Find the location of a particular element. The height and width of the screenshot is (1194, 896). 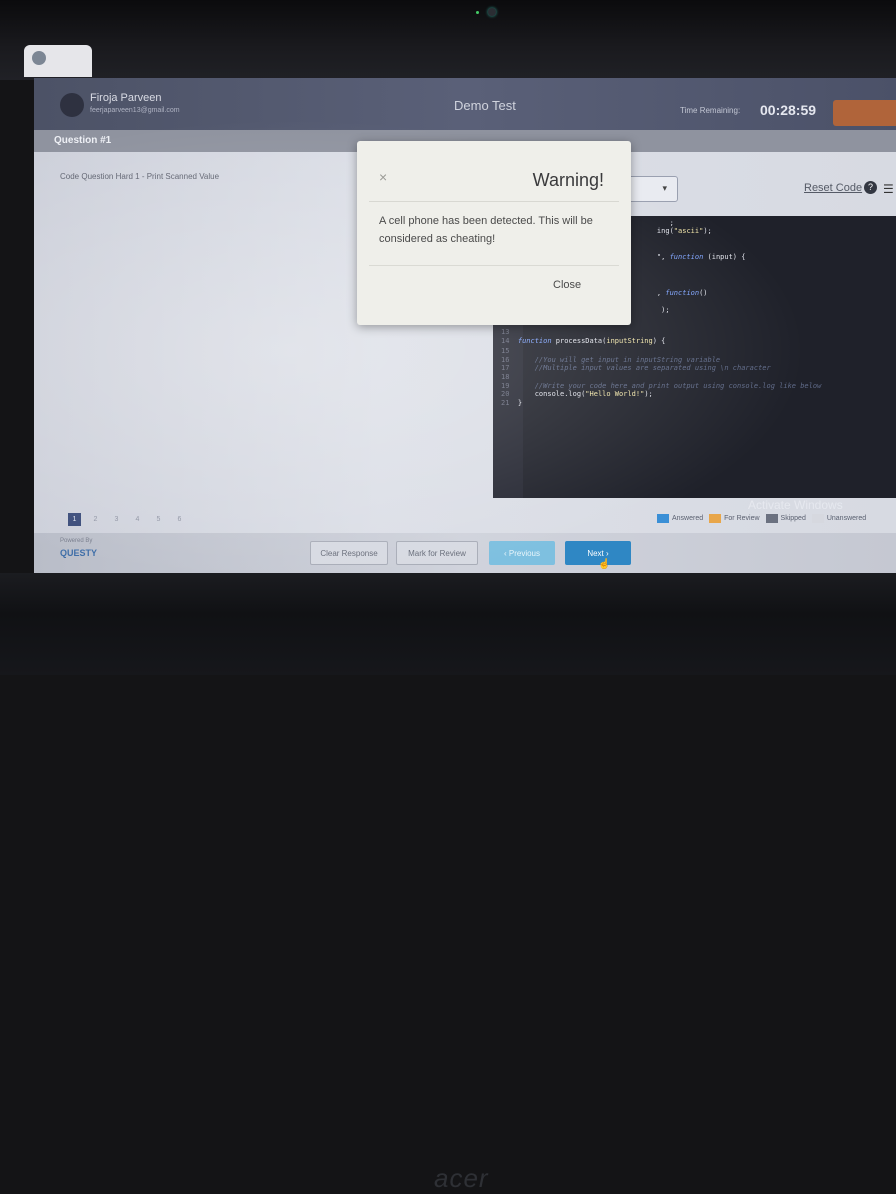

legend-label: For Review is located at coordinates (742, 519).